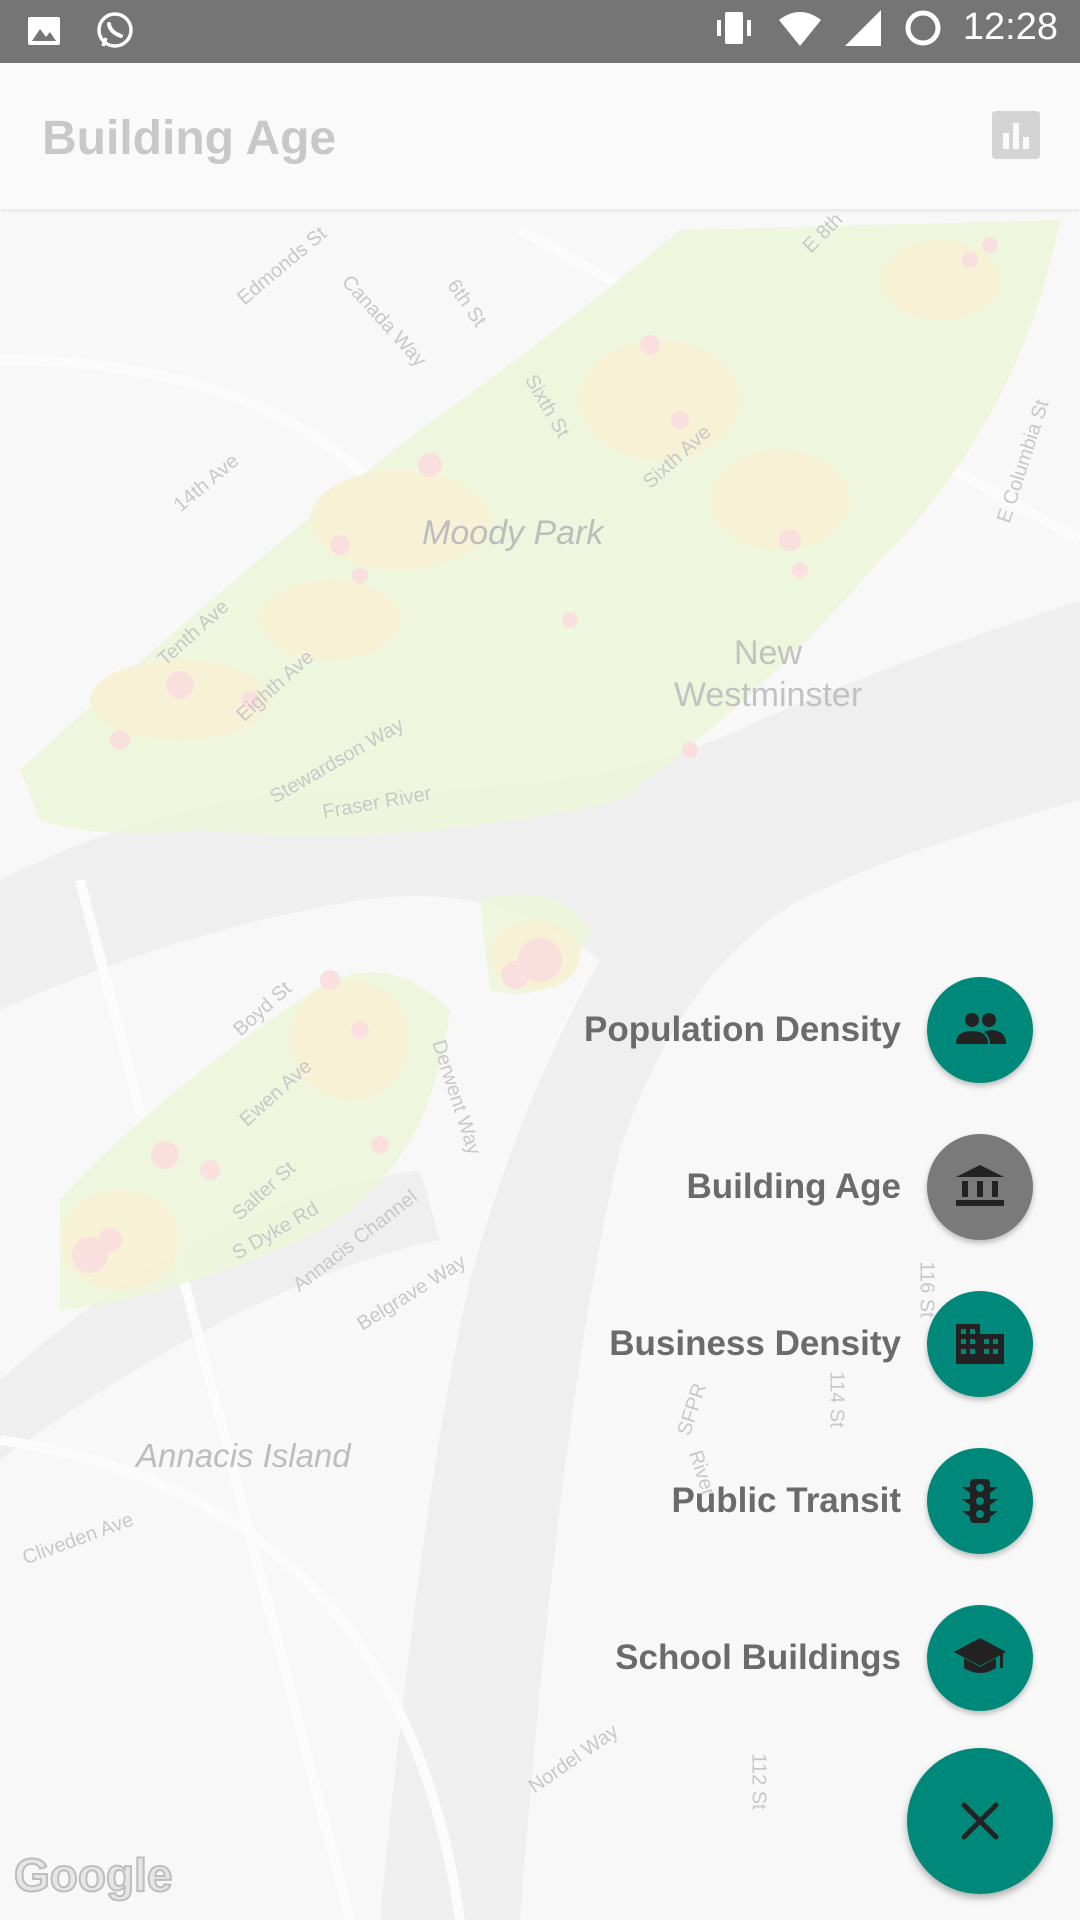 Image resolution: width=1080 pixels, height=1920 pixels. Describe the element at coordinates (758, 1781) in the screenshot. I see `street-label: 112 St` at that location.